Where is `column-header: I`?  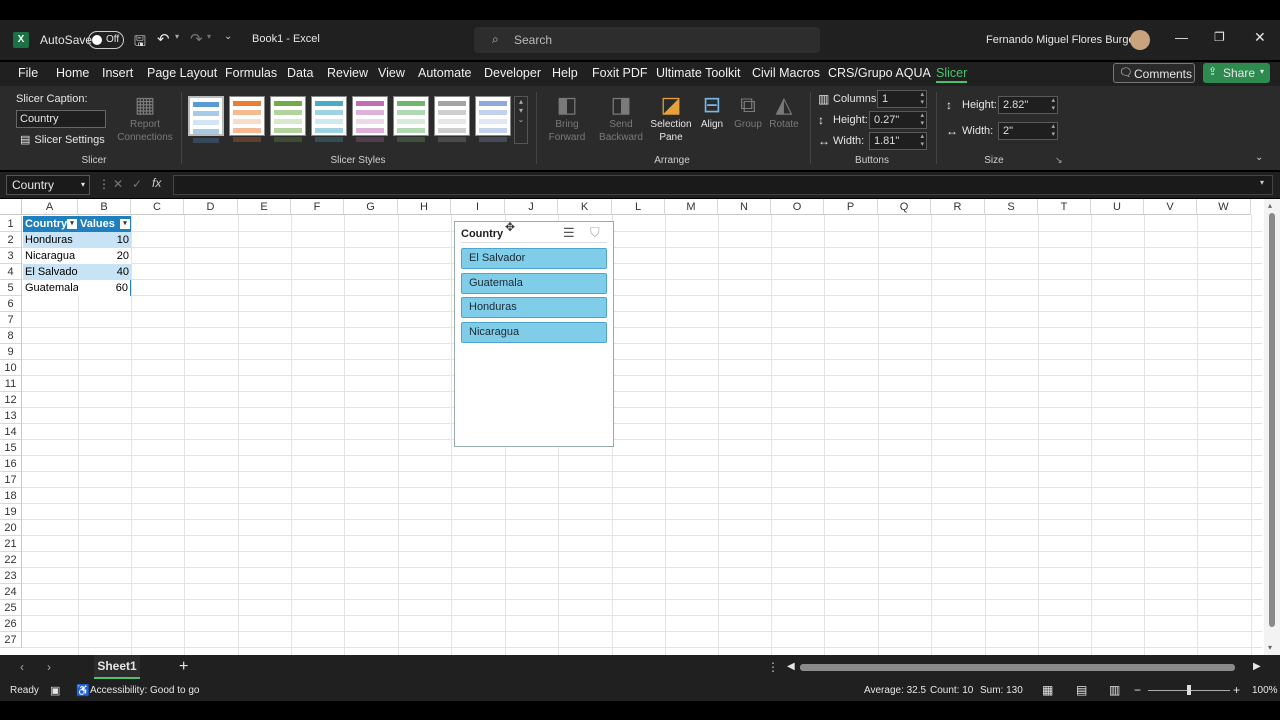 column-header: I is located at coordinates (478, 207).